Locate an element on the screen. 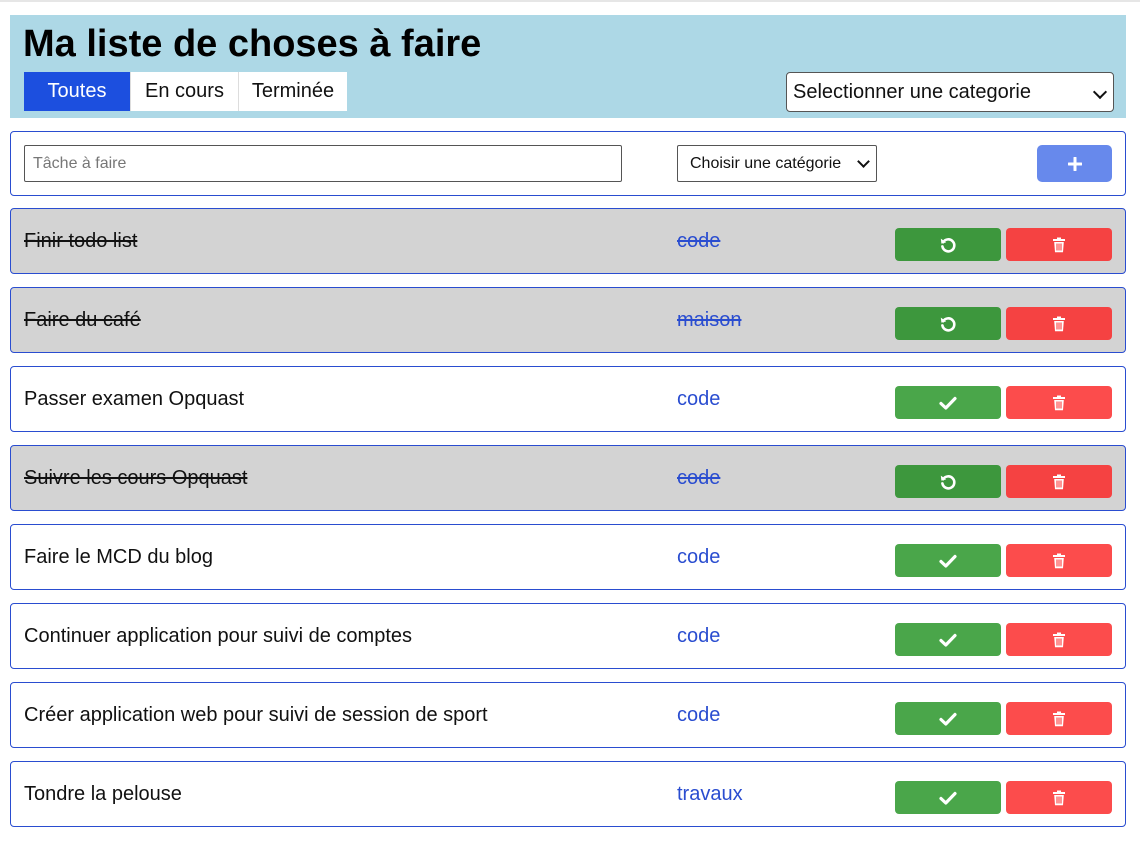 This screenshot has height=841, width=1140. task-row: Passer examen Opquast code is located at coordinates (568, 399).